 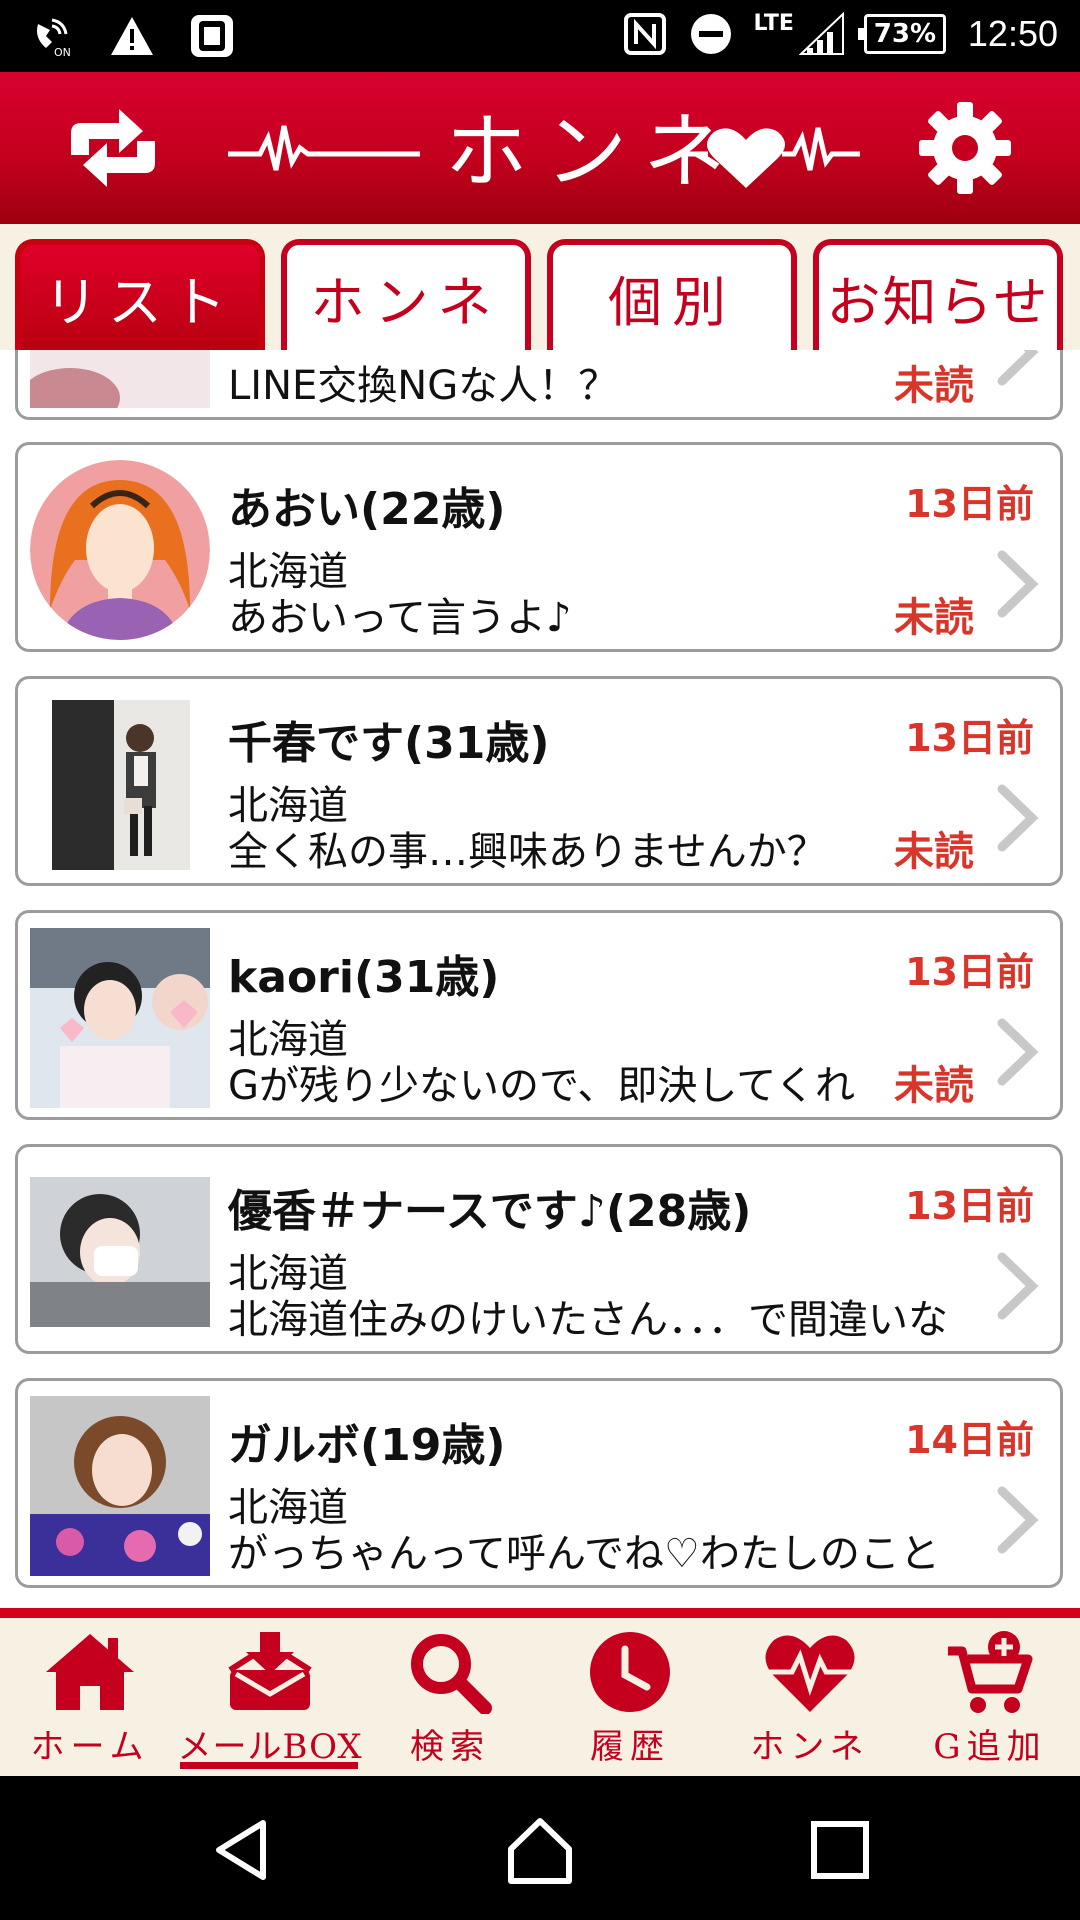 I want to click on nav-mailbox: メールBOX, so click(x=270, y=1698).